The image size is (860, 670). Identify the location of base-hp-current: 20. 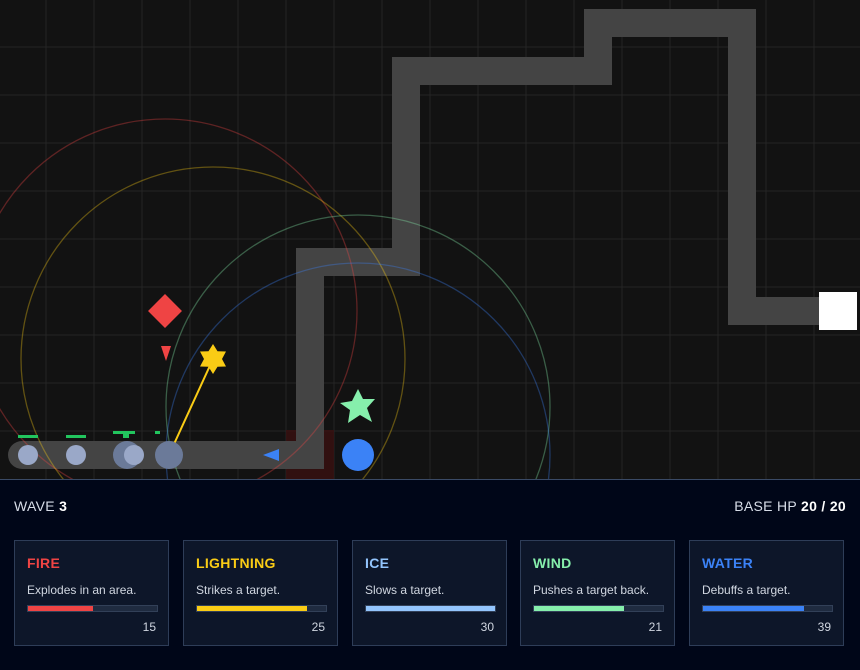
(809, 506).